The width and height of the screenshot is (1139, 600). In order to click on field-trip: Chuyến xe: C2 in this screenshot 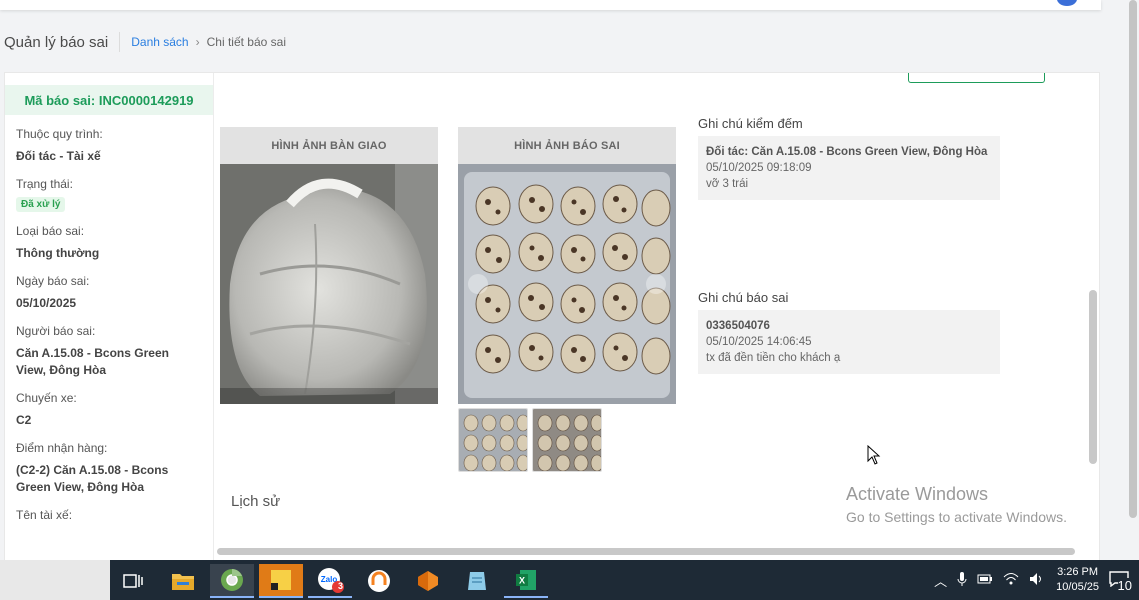, I will do `click(109, 410)`.